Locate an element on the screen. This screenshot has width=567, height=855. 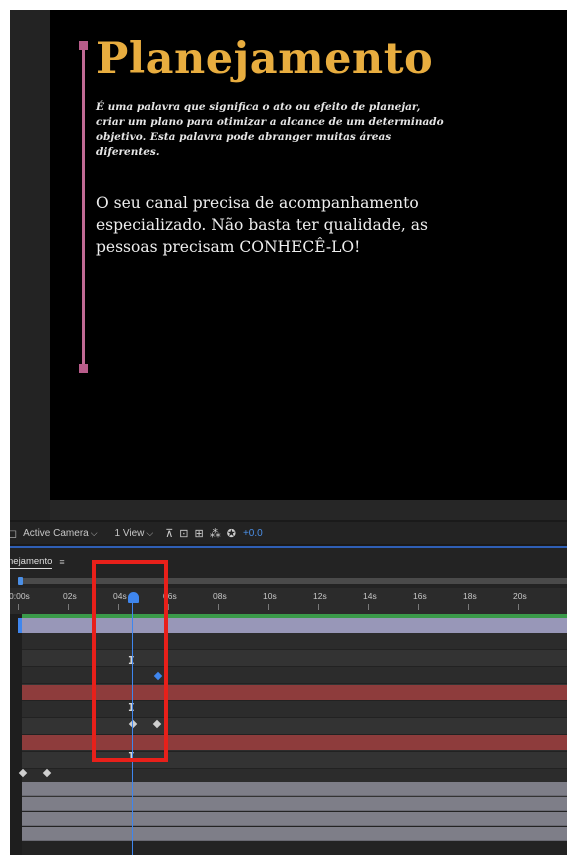
work-area-start-handle is located at coordinates (20, 581).